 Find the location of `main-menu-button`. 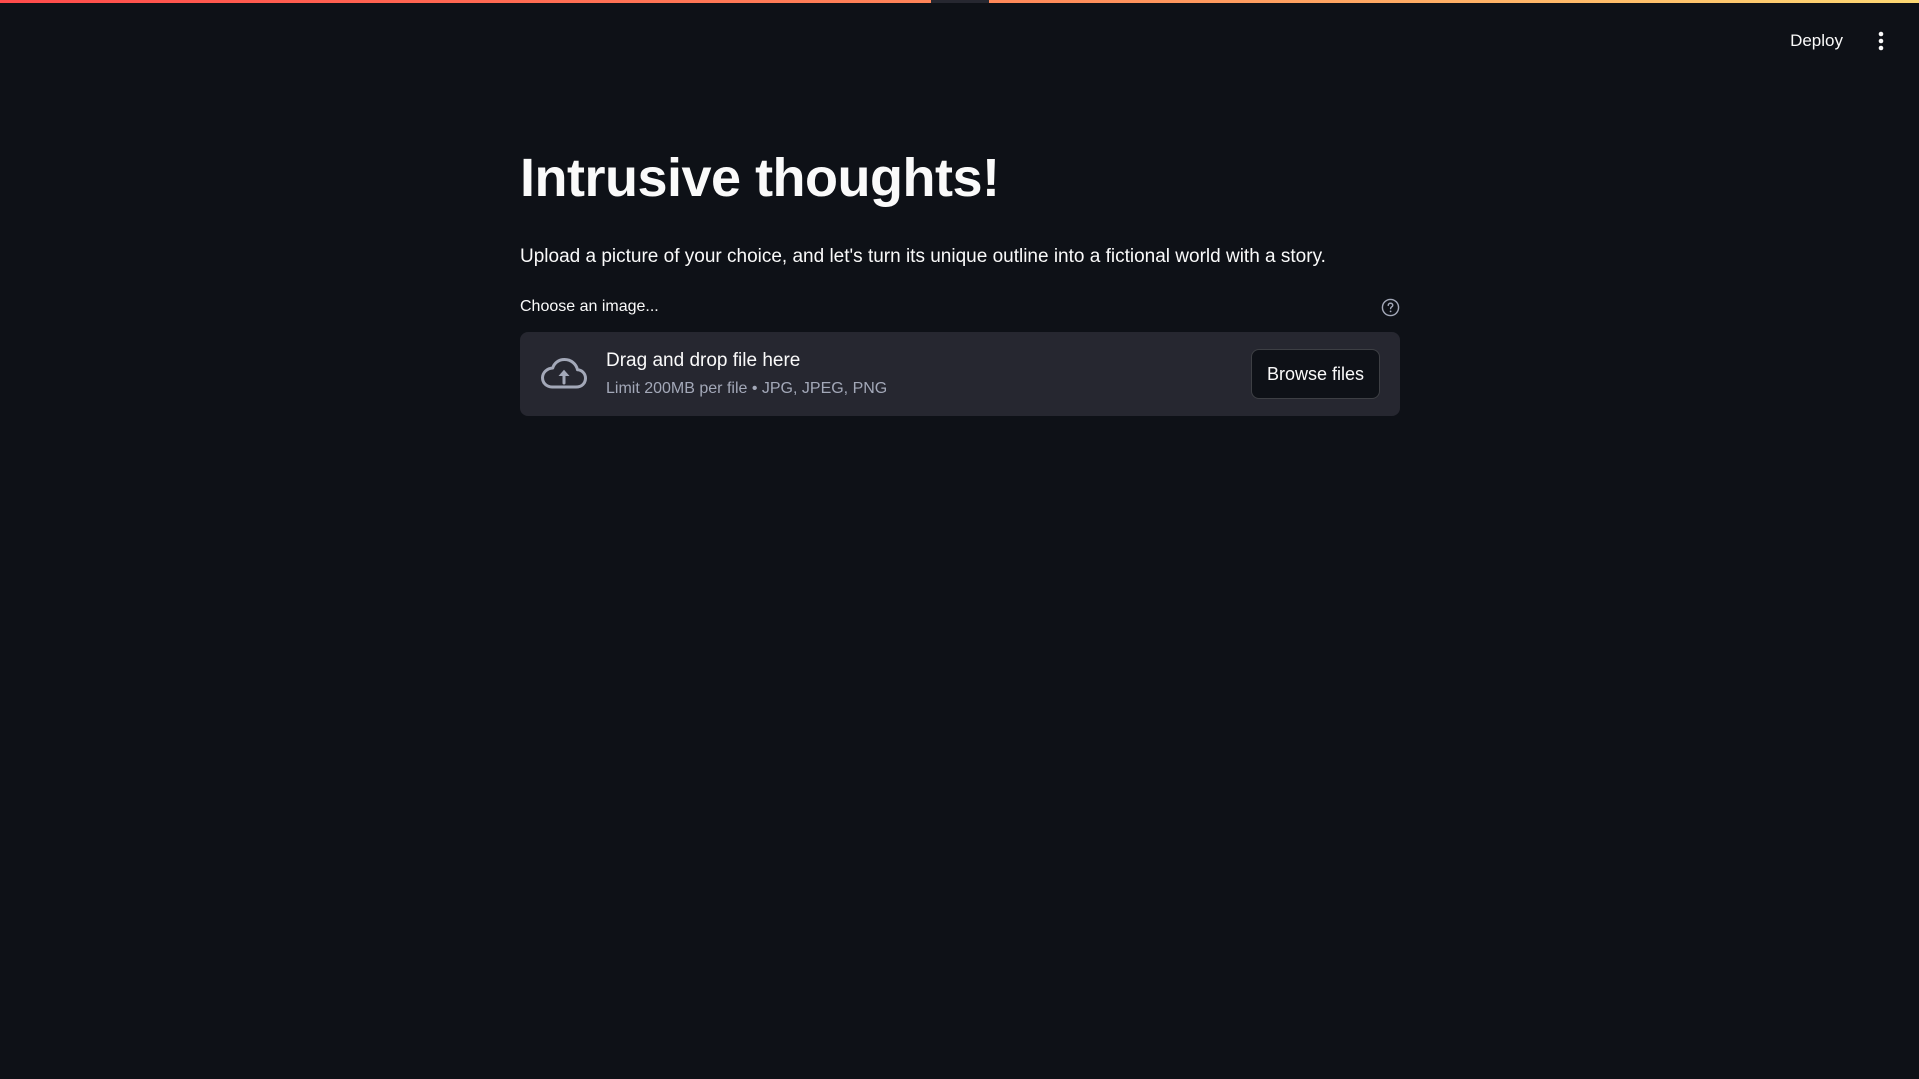

main-menu-button is located at coordinates (1881, 41).